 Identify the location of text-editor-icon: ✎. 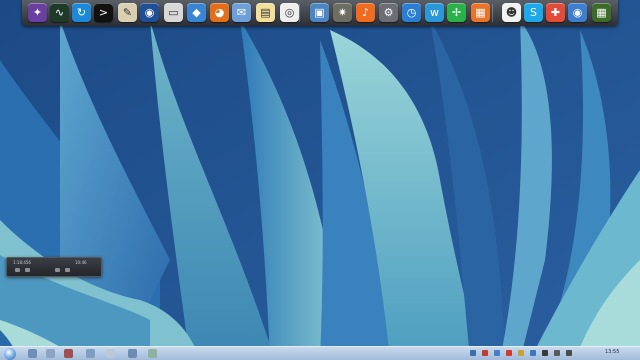
(127, 12).